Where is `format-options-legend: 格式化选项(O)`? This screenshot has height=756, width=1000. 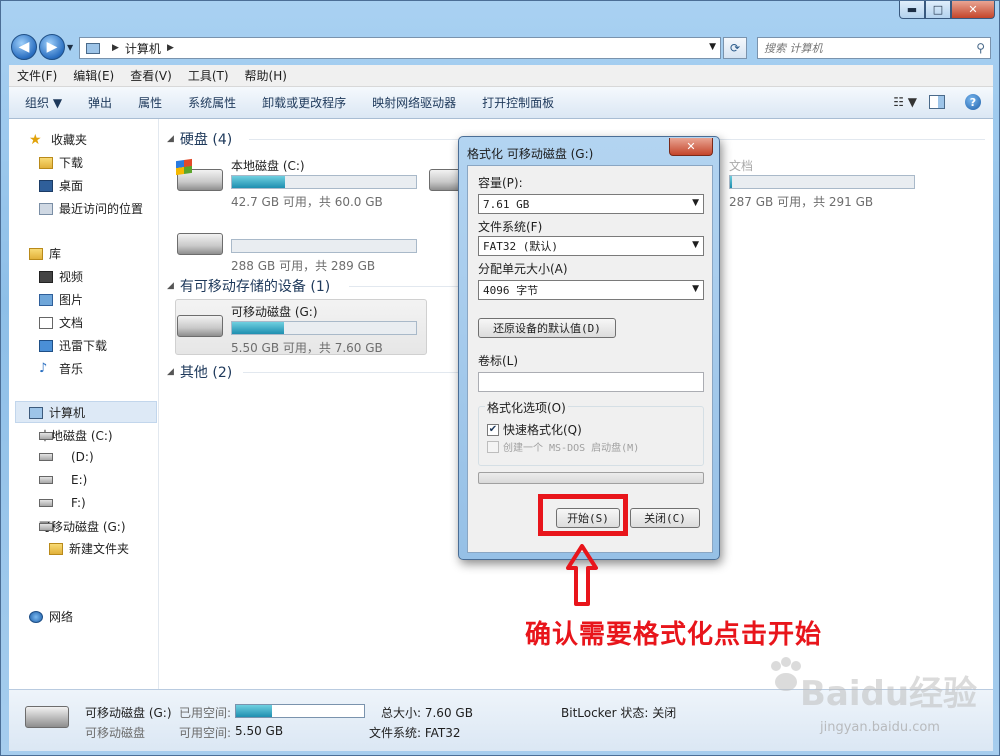
format-options-legend: 格式化选项(O) is located at coordinates (526, 407).